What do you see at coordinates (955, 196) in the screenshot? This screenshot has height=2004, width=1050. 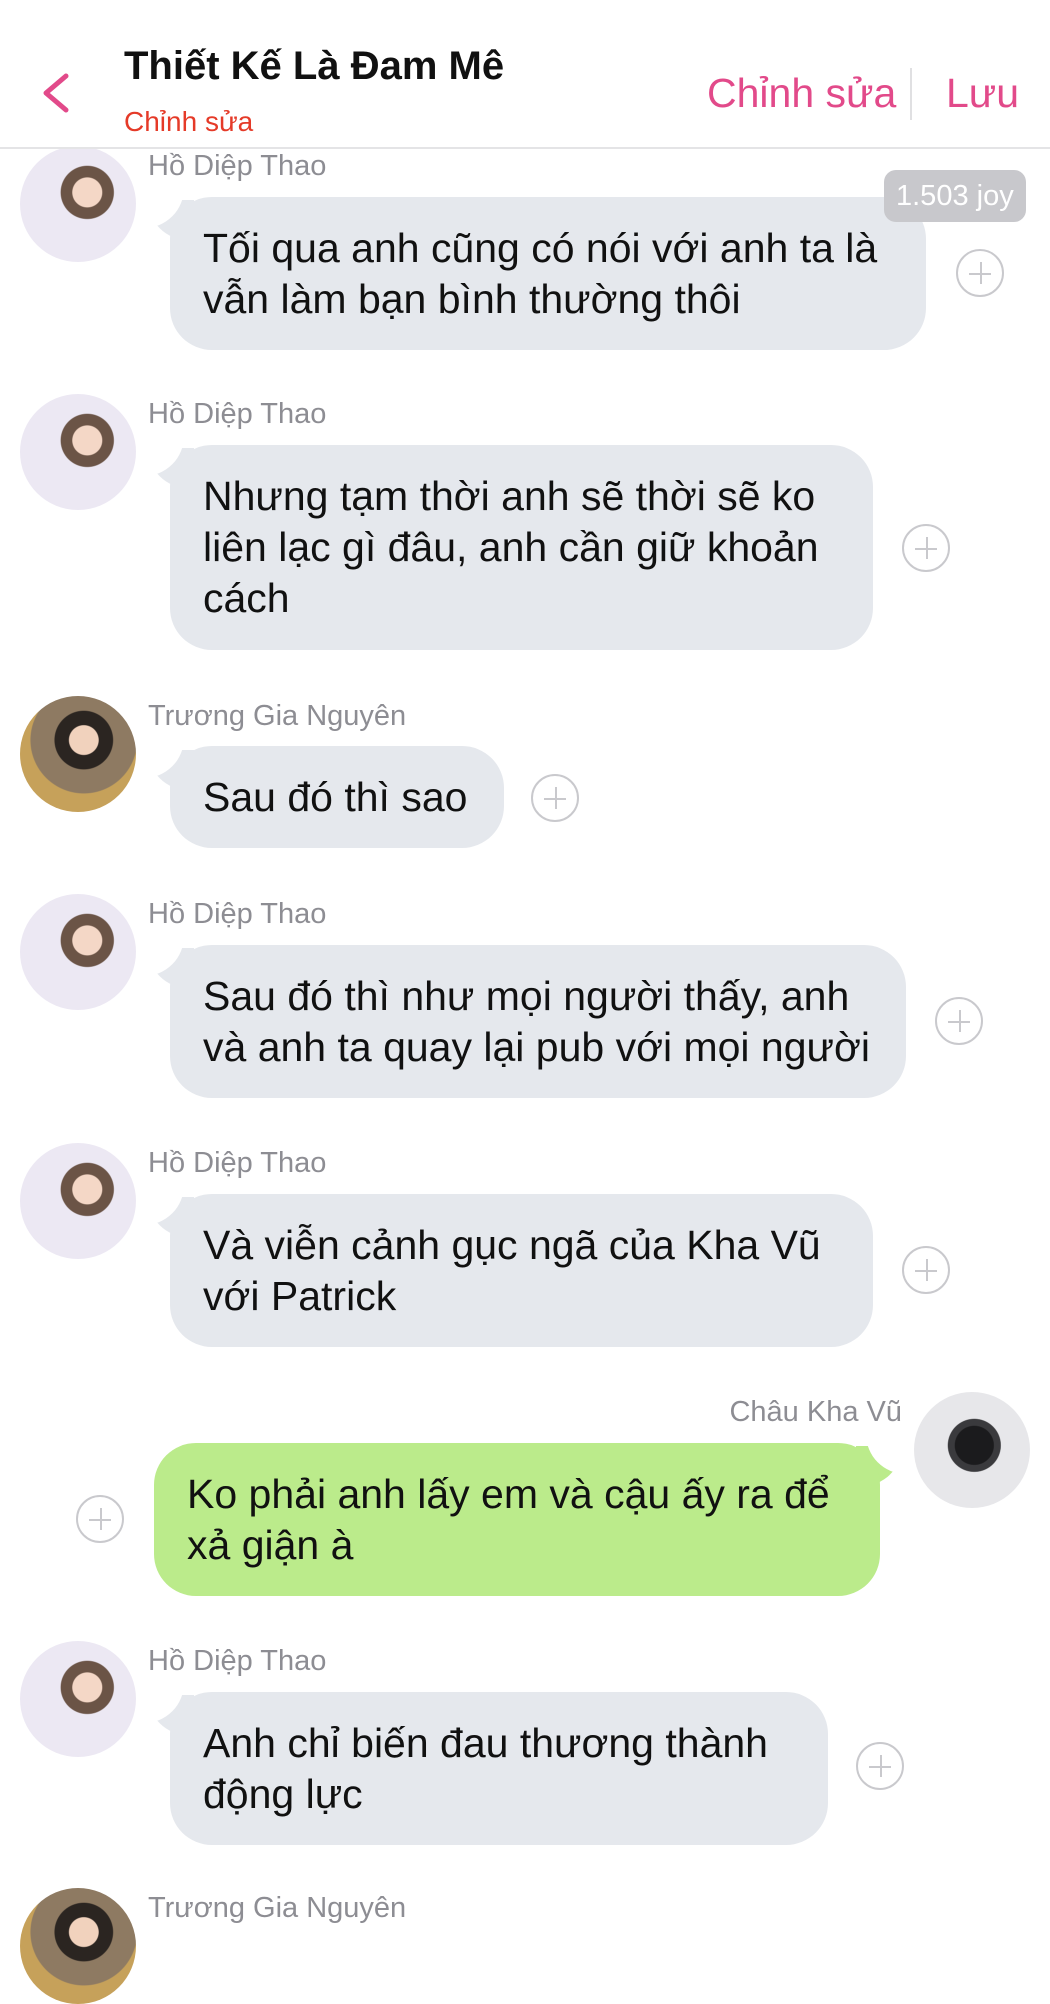 I see `joy-badge: 1.503 joy` at bounding box center [955, 196].